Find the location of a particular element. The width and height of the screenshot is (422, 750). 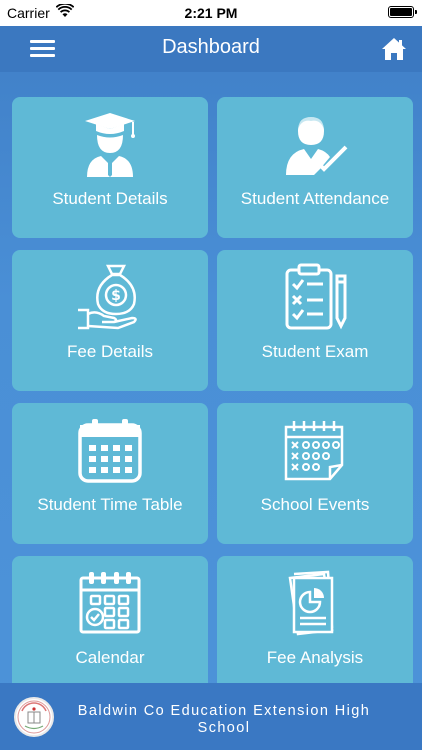

tile-label: Calendar is located at coordinates (110, 657).